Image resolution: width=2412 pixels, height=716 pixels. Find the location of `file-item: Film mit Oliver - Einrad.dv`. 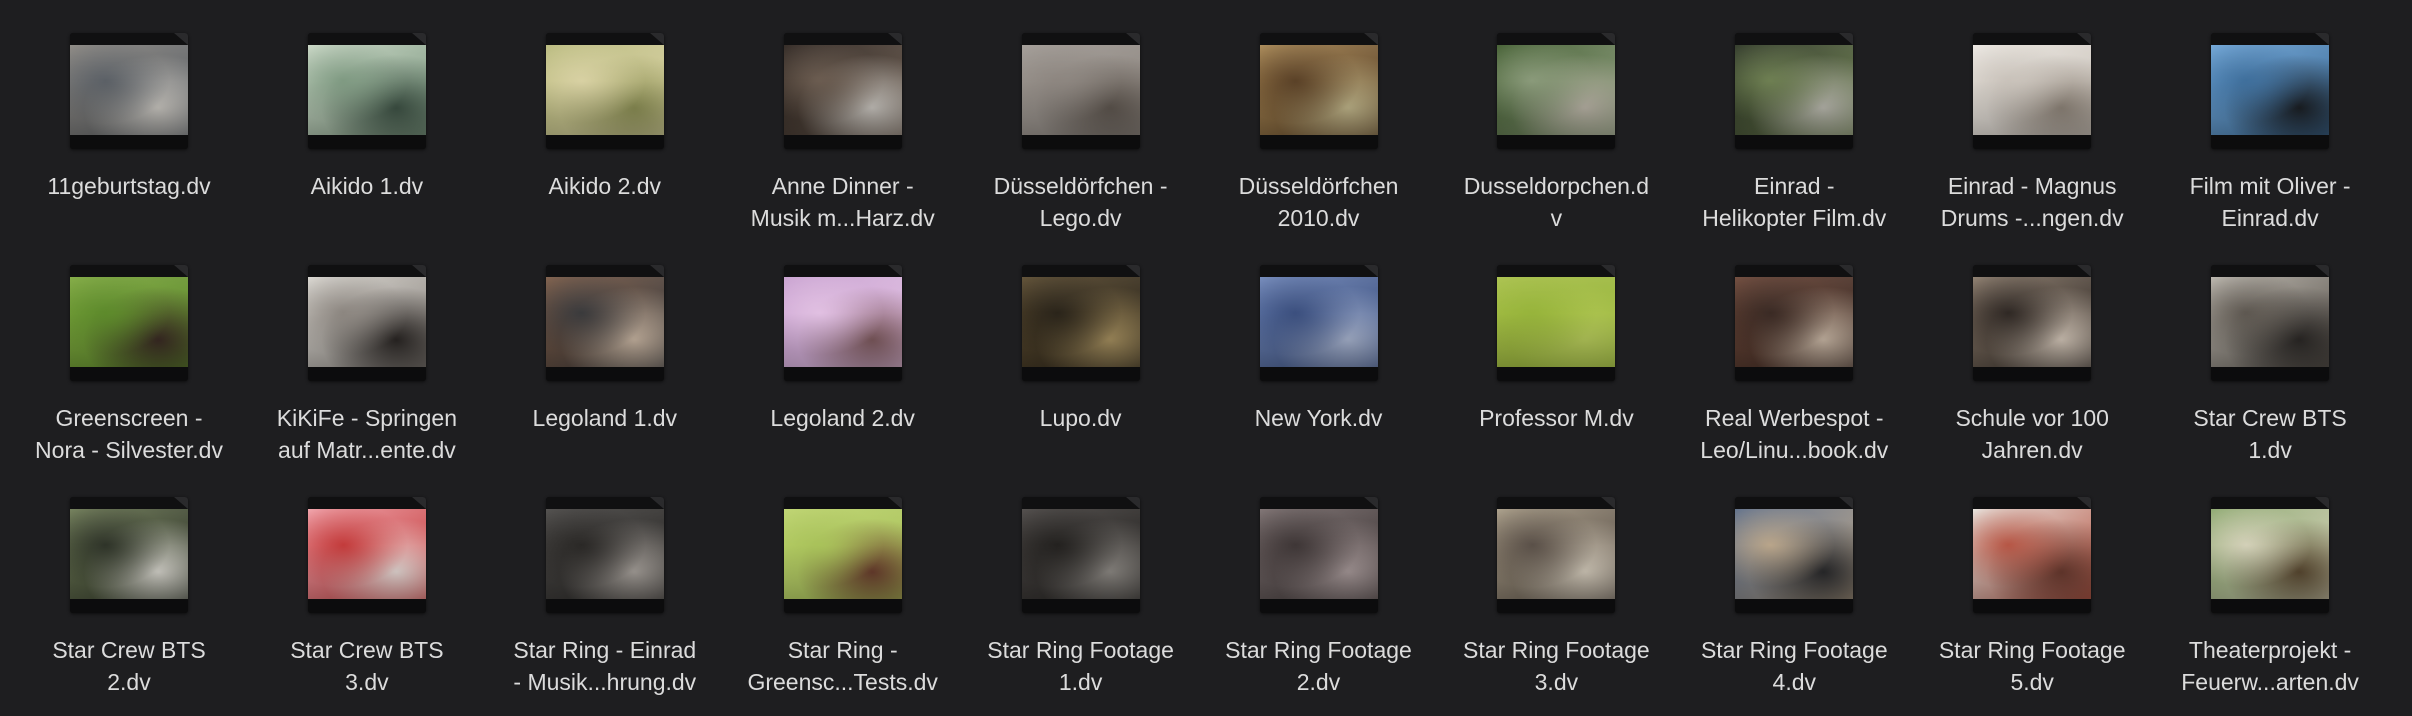

file-item: Film mit Oliver - Einrad.dv is located at coordinates (2270, 115).